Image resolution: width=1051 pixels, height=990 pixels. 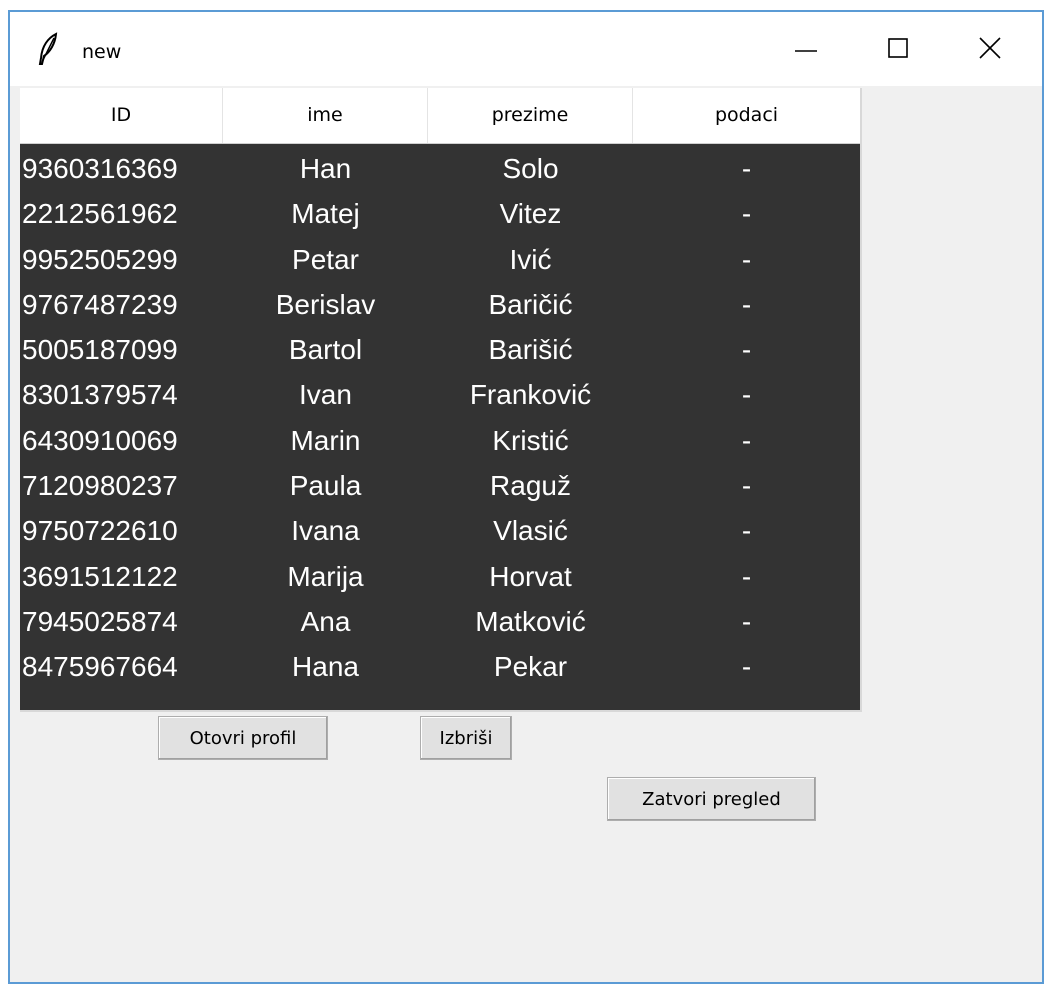 What do you see at coordinates (243, 738) in the screenshot?
I see `open-profile-button: Otovri profil` at bounding box center [243, 738].